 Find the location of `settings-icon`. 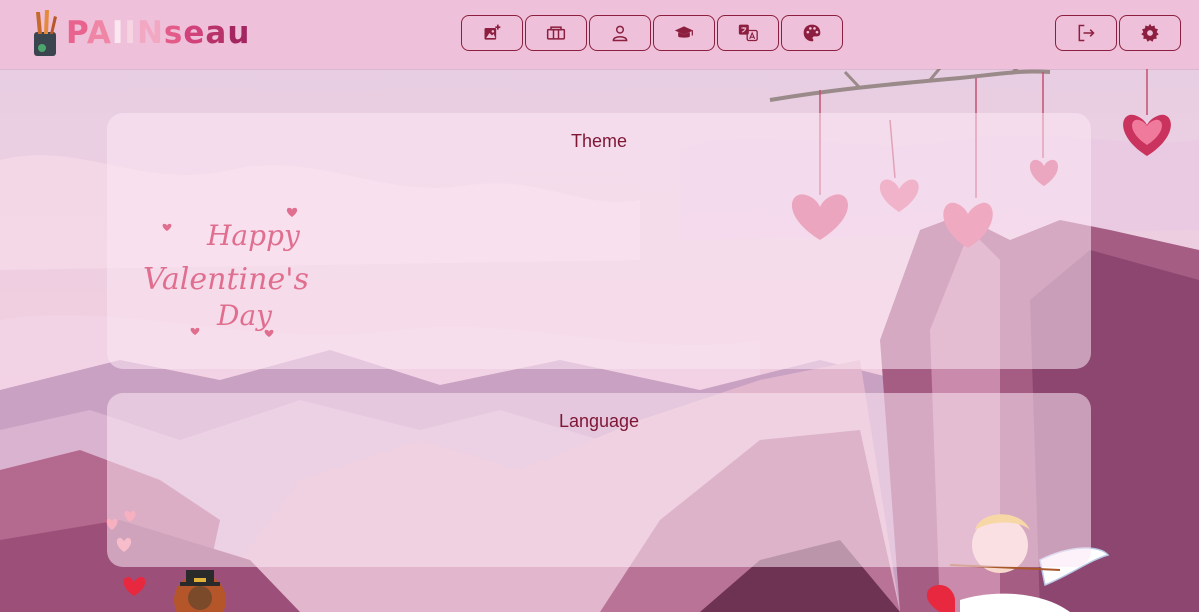

settings-icon is located at coordinates (1150, 32).